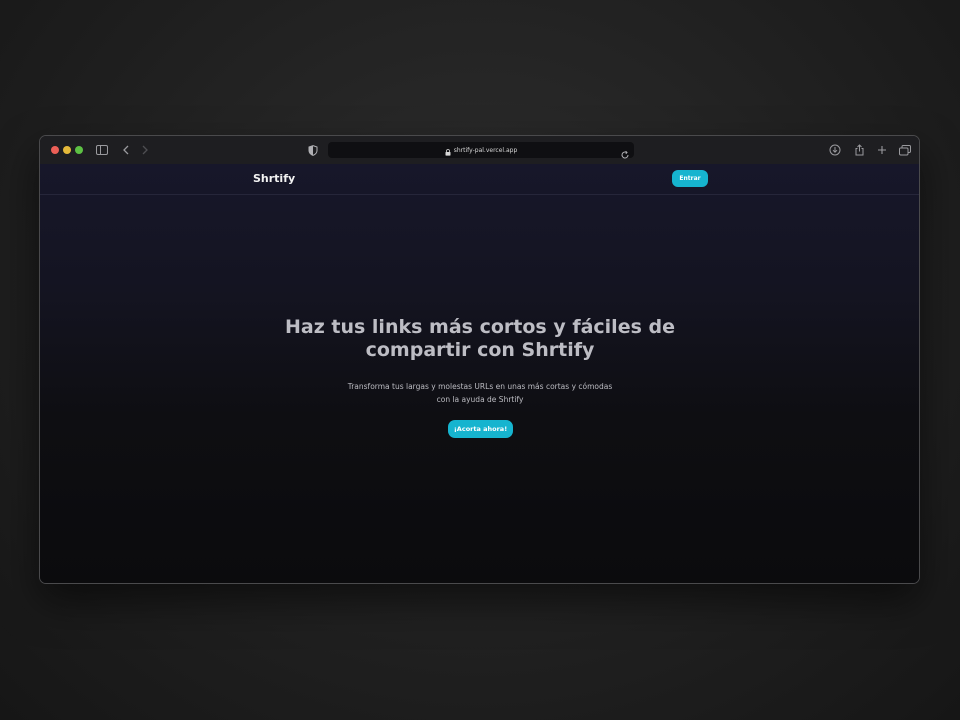 This screenshot has height=720, width=960. I want to click on address-url: shrtify-pal.vercel.app, so click(485, 150).